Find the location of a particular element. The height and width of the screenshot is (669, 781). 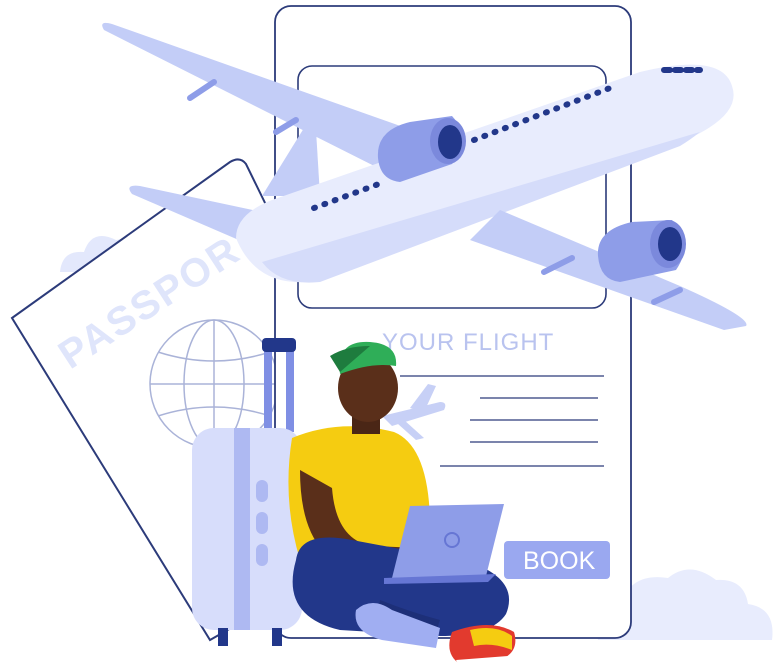

book-button: BOOK is located at coordinates (557, 560).